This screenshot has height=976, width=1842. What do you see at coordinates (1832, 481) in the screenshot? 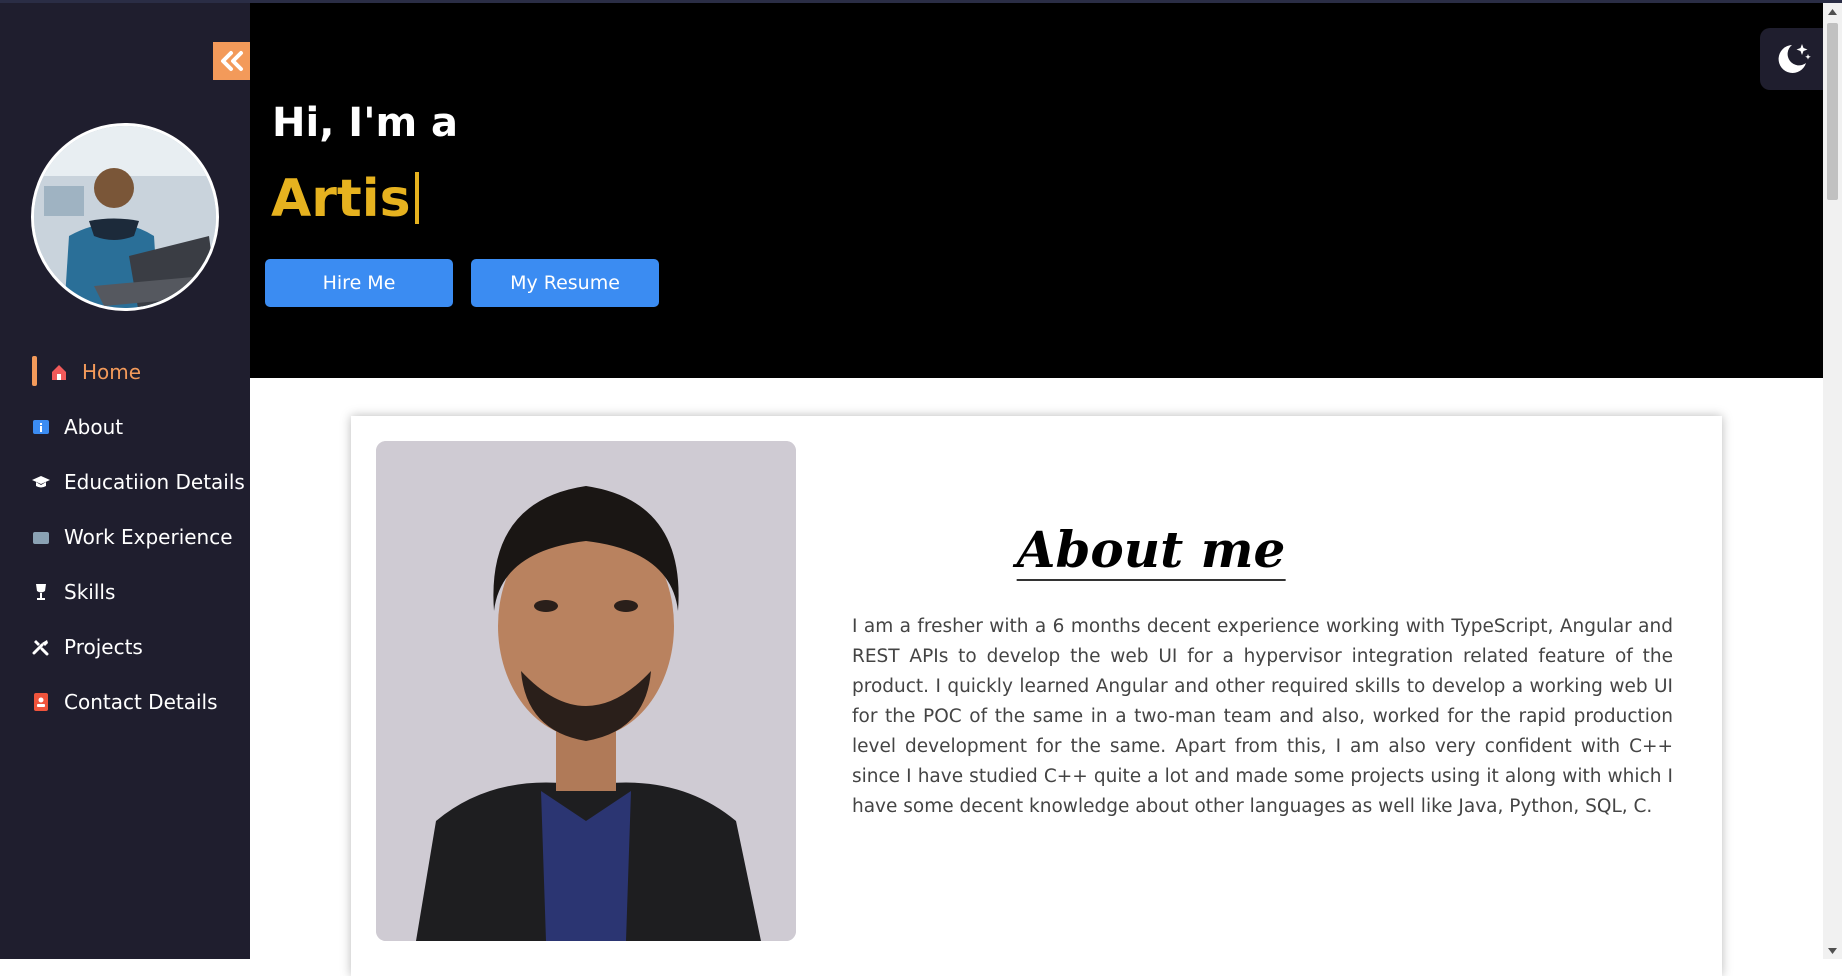
I see `vertical-scrollbar` at bounding box center [1832, 481].